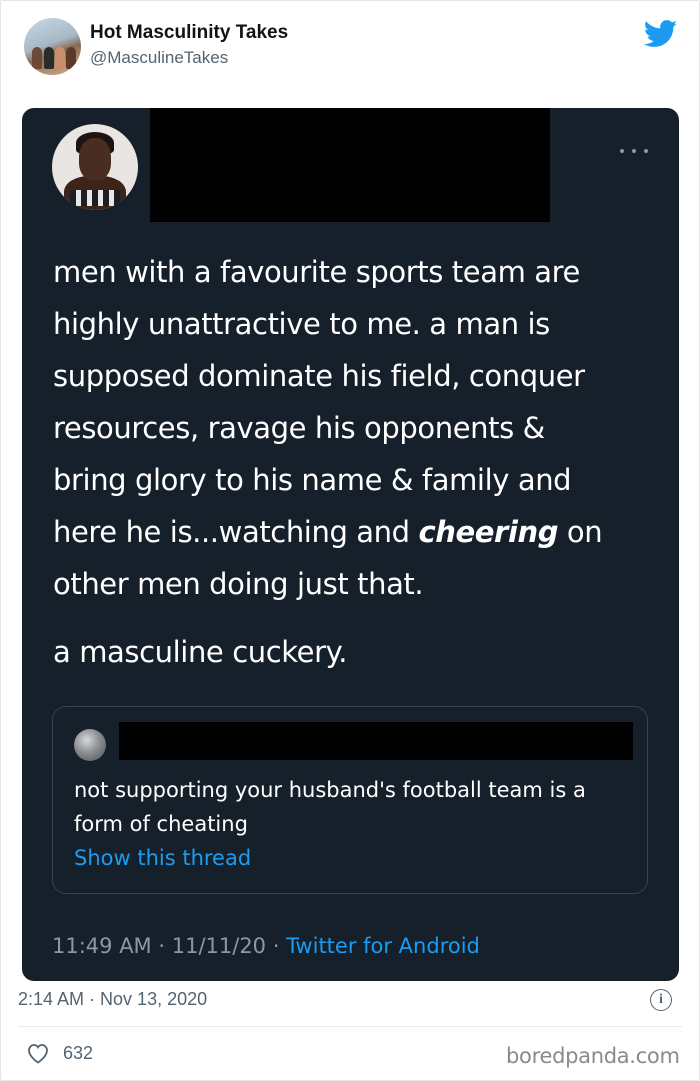  What do you see at coordinates (189, 33) in the screenshot?
I see `display-name: Hot Masculinity Takes` at bounding box center [189, 33].